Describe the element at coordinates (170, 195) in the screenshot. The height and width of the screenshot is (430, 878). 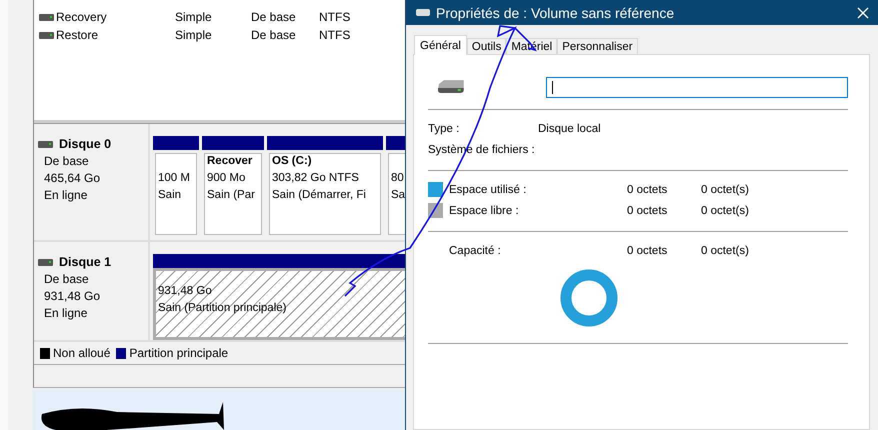
I see `partition-status: Sain` at that location.